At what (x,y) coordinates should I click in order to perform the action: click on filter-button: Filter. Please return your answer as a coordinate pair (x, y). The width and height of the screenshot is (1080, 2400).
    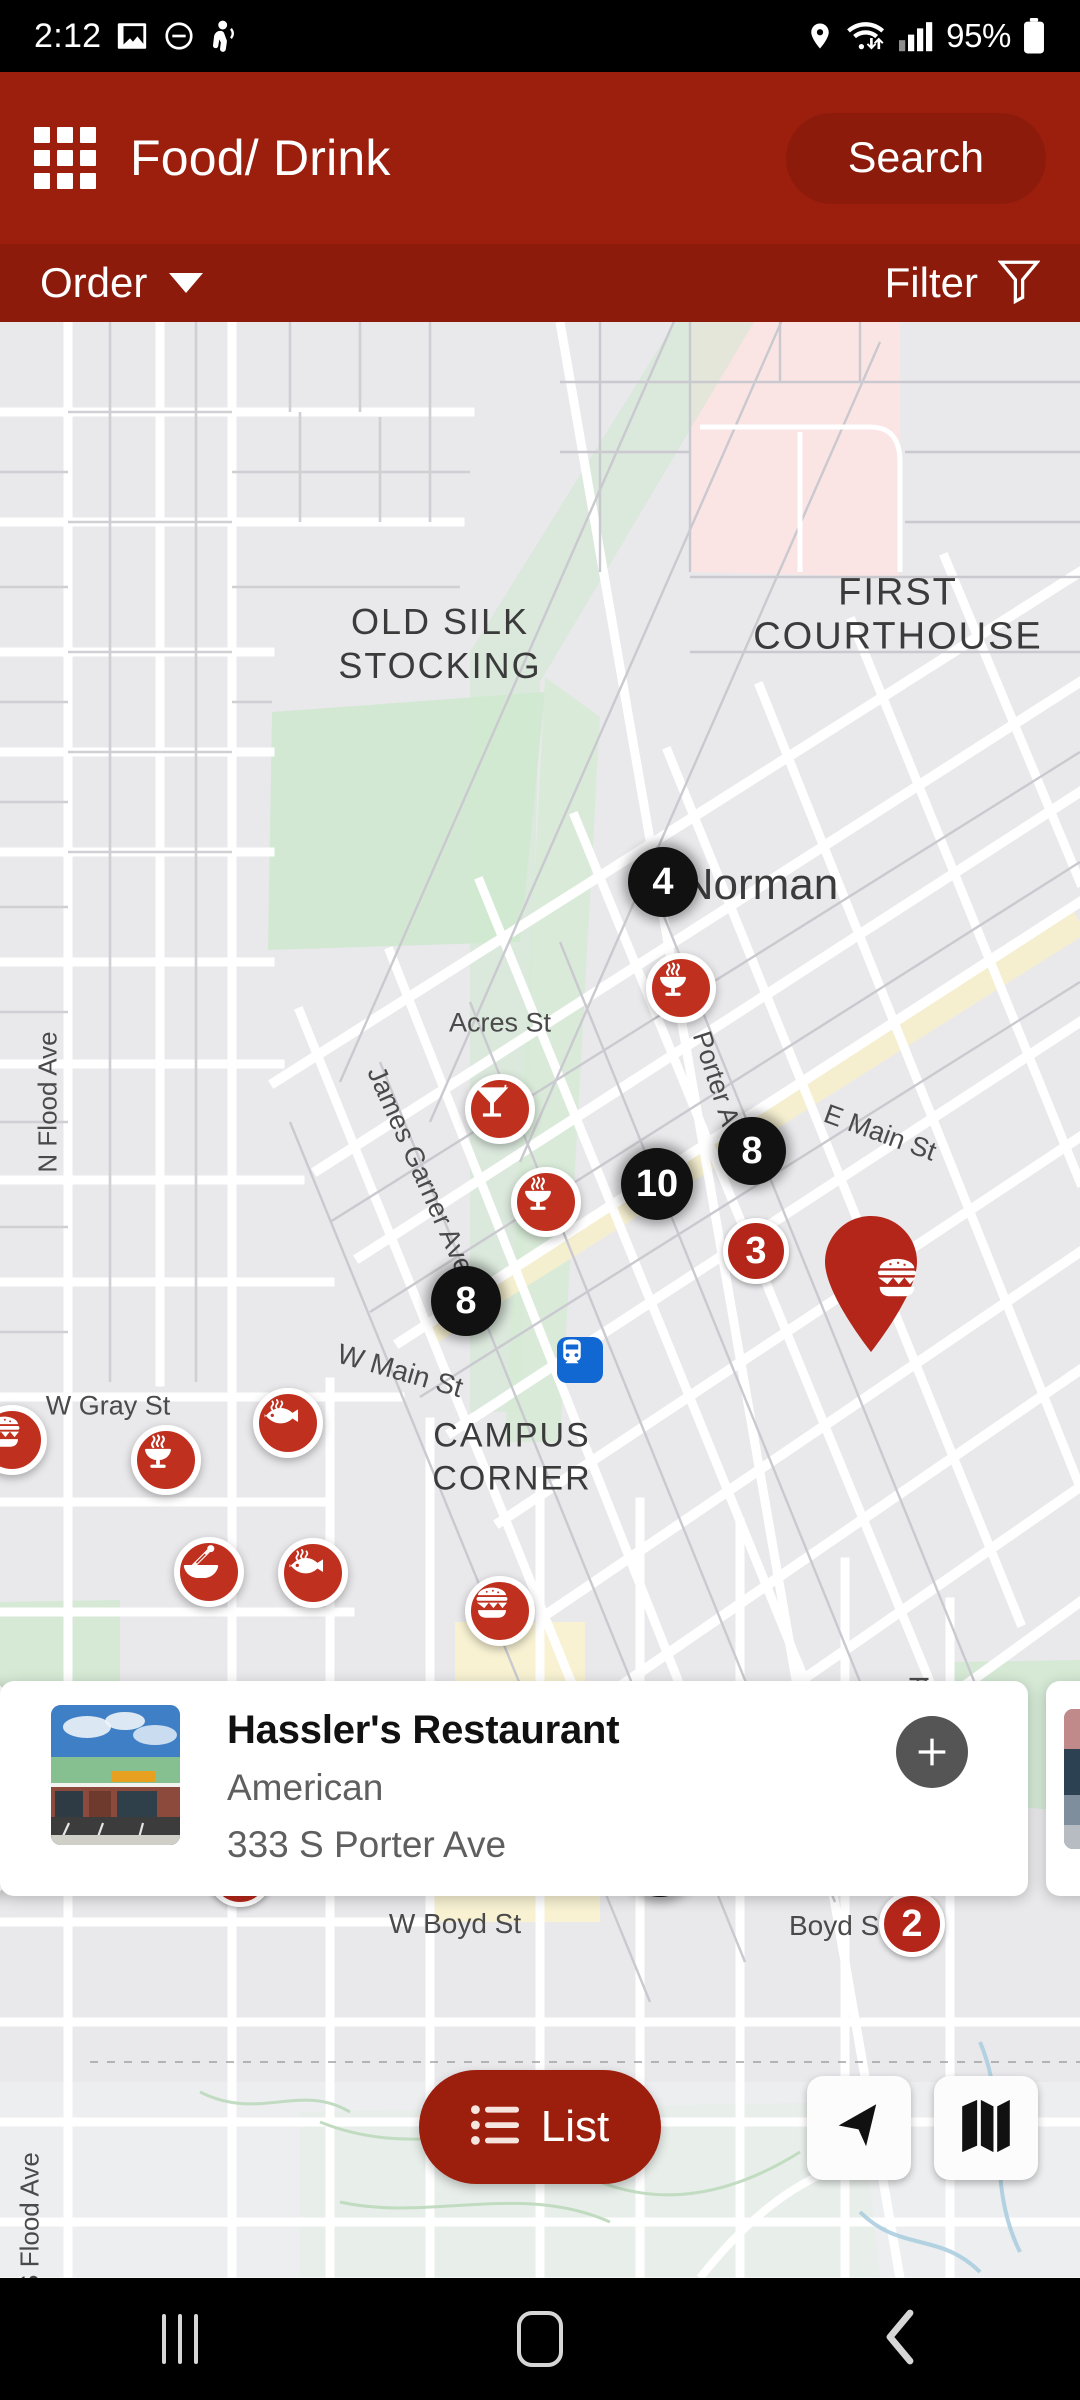
    Looking at the image, I should click on (962, 283).